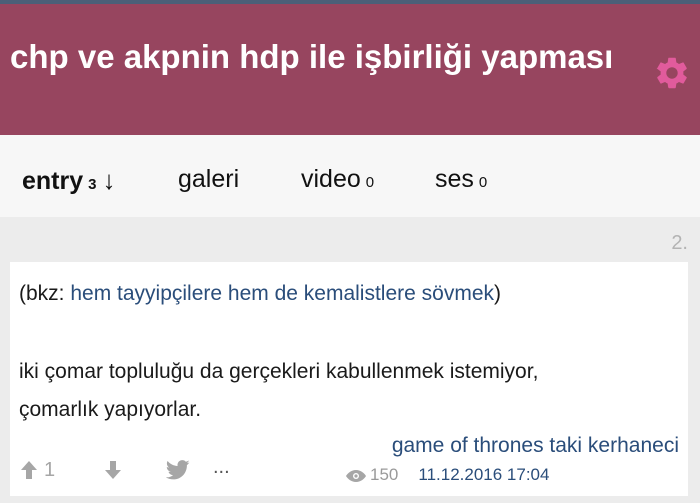 Image resolution: width=700 pixels, height=503 pixels. I want to click on entry-author: game of thrones taki kerhaneci, so click(535, 446).